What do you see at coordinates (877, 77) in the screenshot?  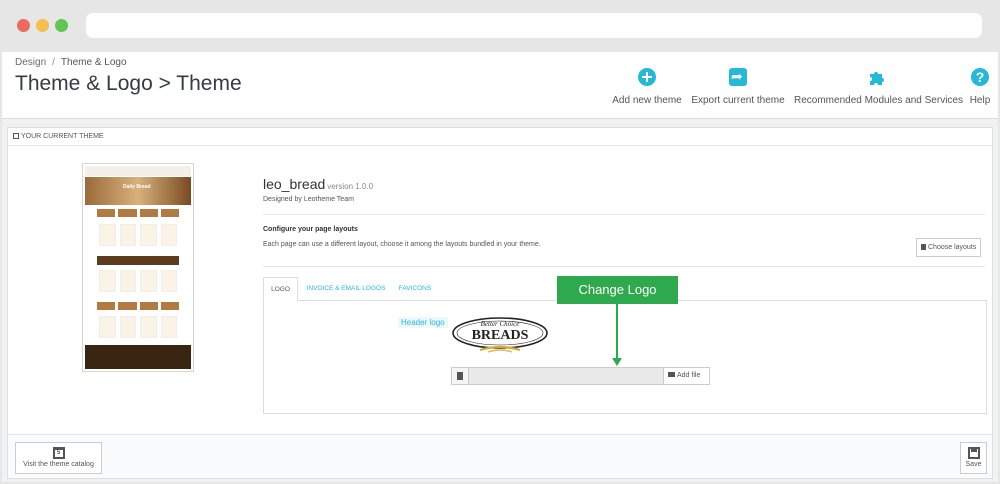 I see `puzzle-icon` at bounding box center [877, 77].